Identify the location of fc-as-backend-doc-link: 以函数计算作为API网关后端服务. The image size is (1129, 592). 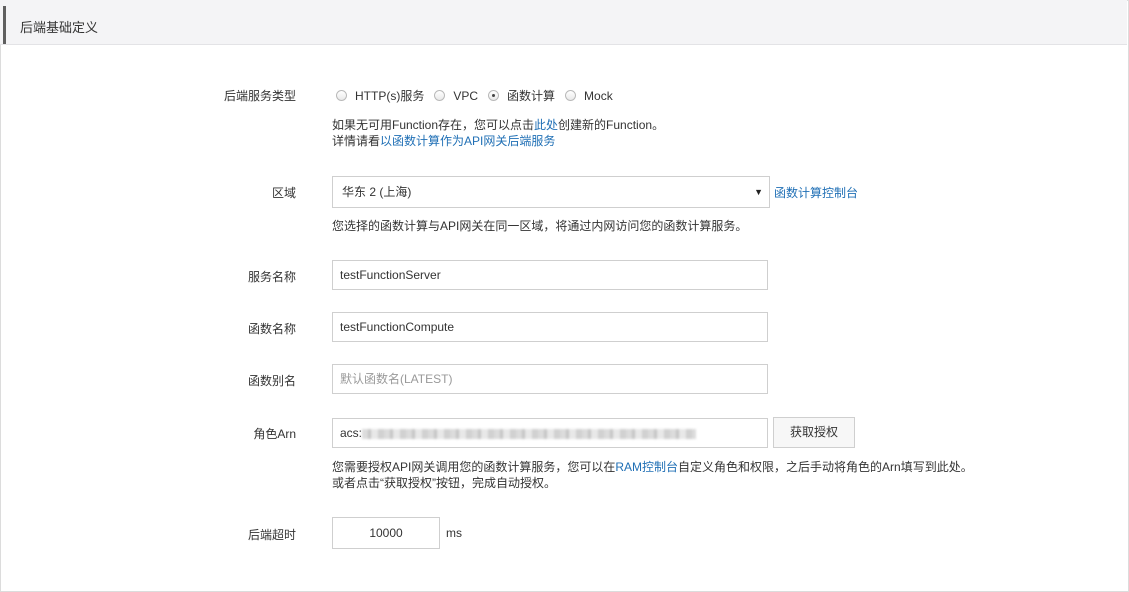
(467, 141).